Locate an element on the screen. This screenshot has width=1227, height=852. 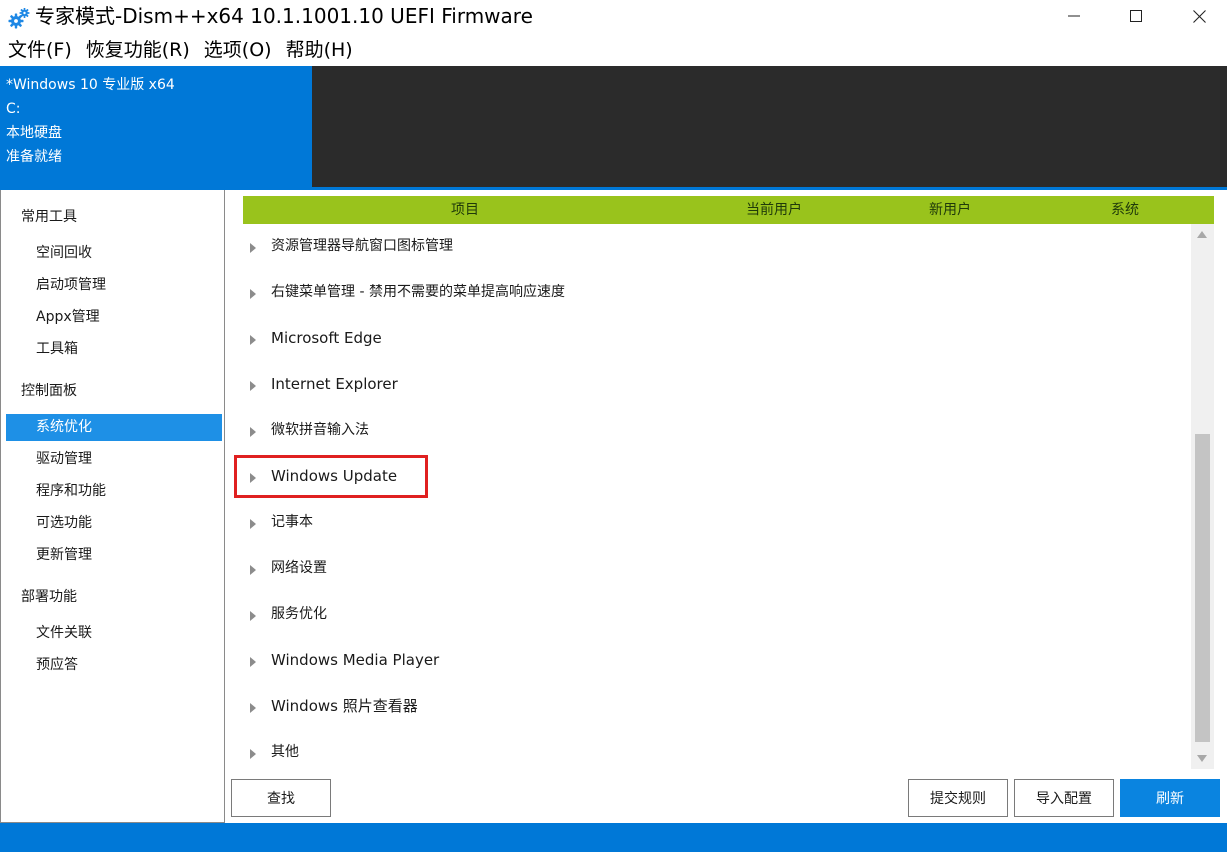
tree-row-media-player: Windows Media Player is located at coordinates (715, 663).